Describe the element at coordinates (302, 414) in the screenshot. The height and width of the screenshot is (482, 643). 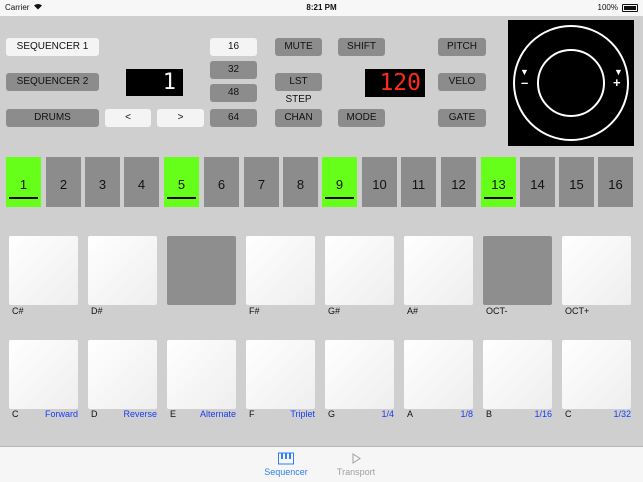
I see `bottom-pad-mode-label: Triplet` at that location.